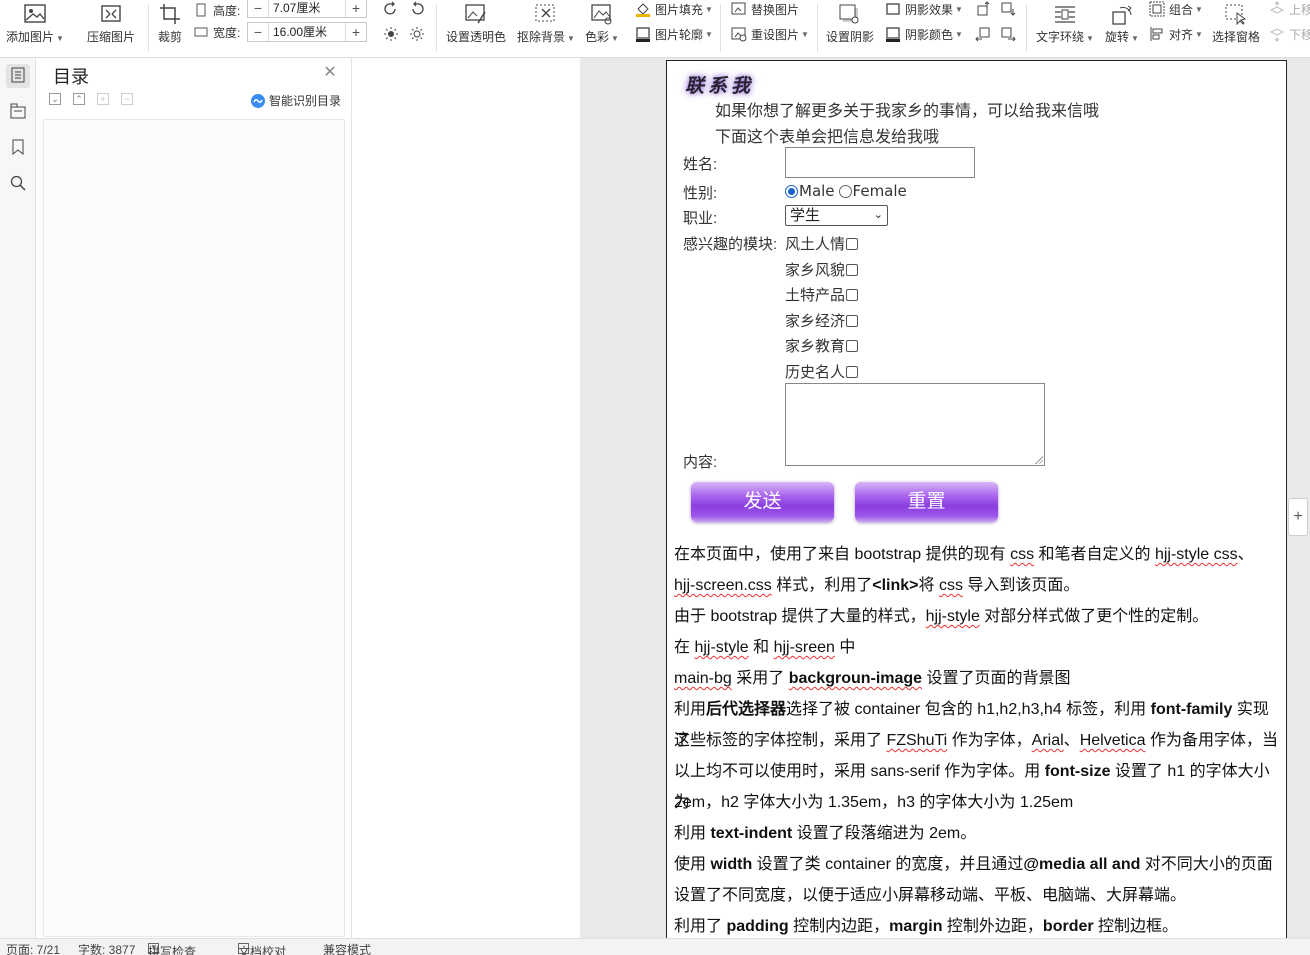 The image size is (1310, 955). I want to click on interest-item: 家乡风貌, so click(822, 269).